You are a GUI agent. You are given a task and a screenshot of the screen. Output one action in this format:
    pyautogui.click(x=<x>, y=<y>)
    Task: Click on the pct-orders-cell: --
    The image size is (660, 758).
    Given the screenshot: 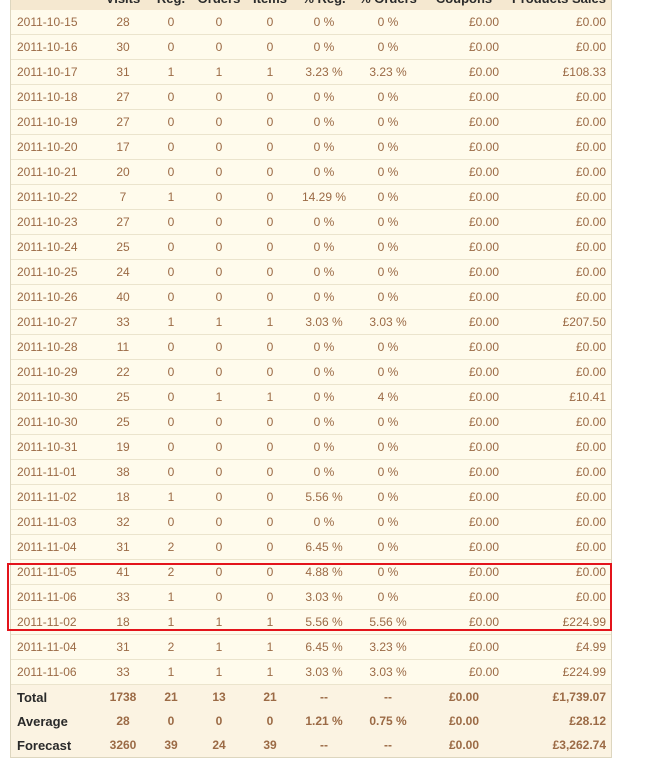 What is the action you would take?
    pyautogui.click(x=388, y=745)
    